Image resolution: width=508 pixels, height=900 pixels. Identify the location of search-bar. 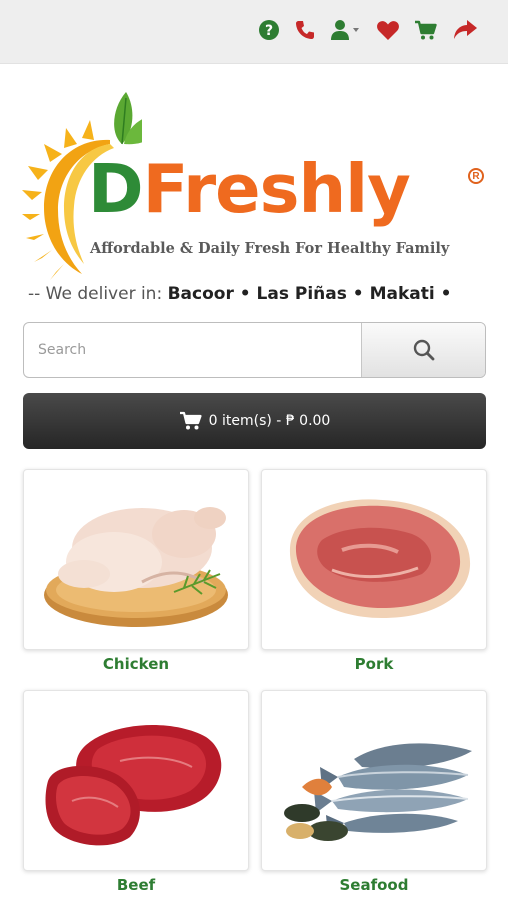
(254, 350).